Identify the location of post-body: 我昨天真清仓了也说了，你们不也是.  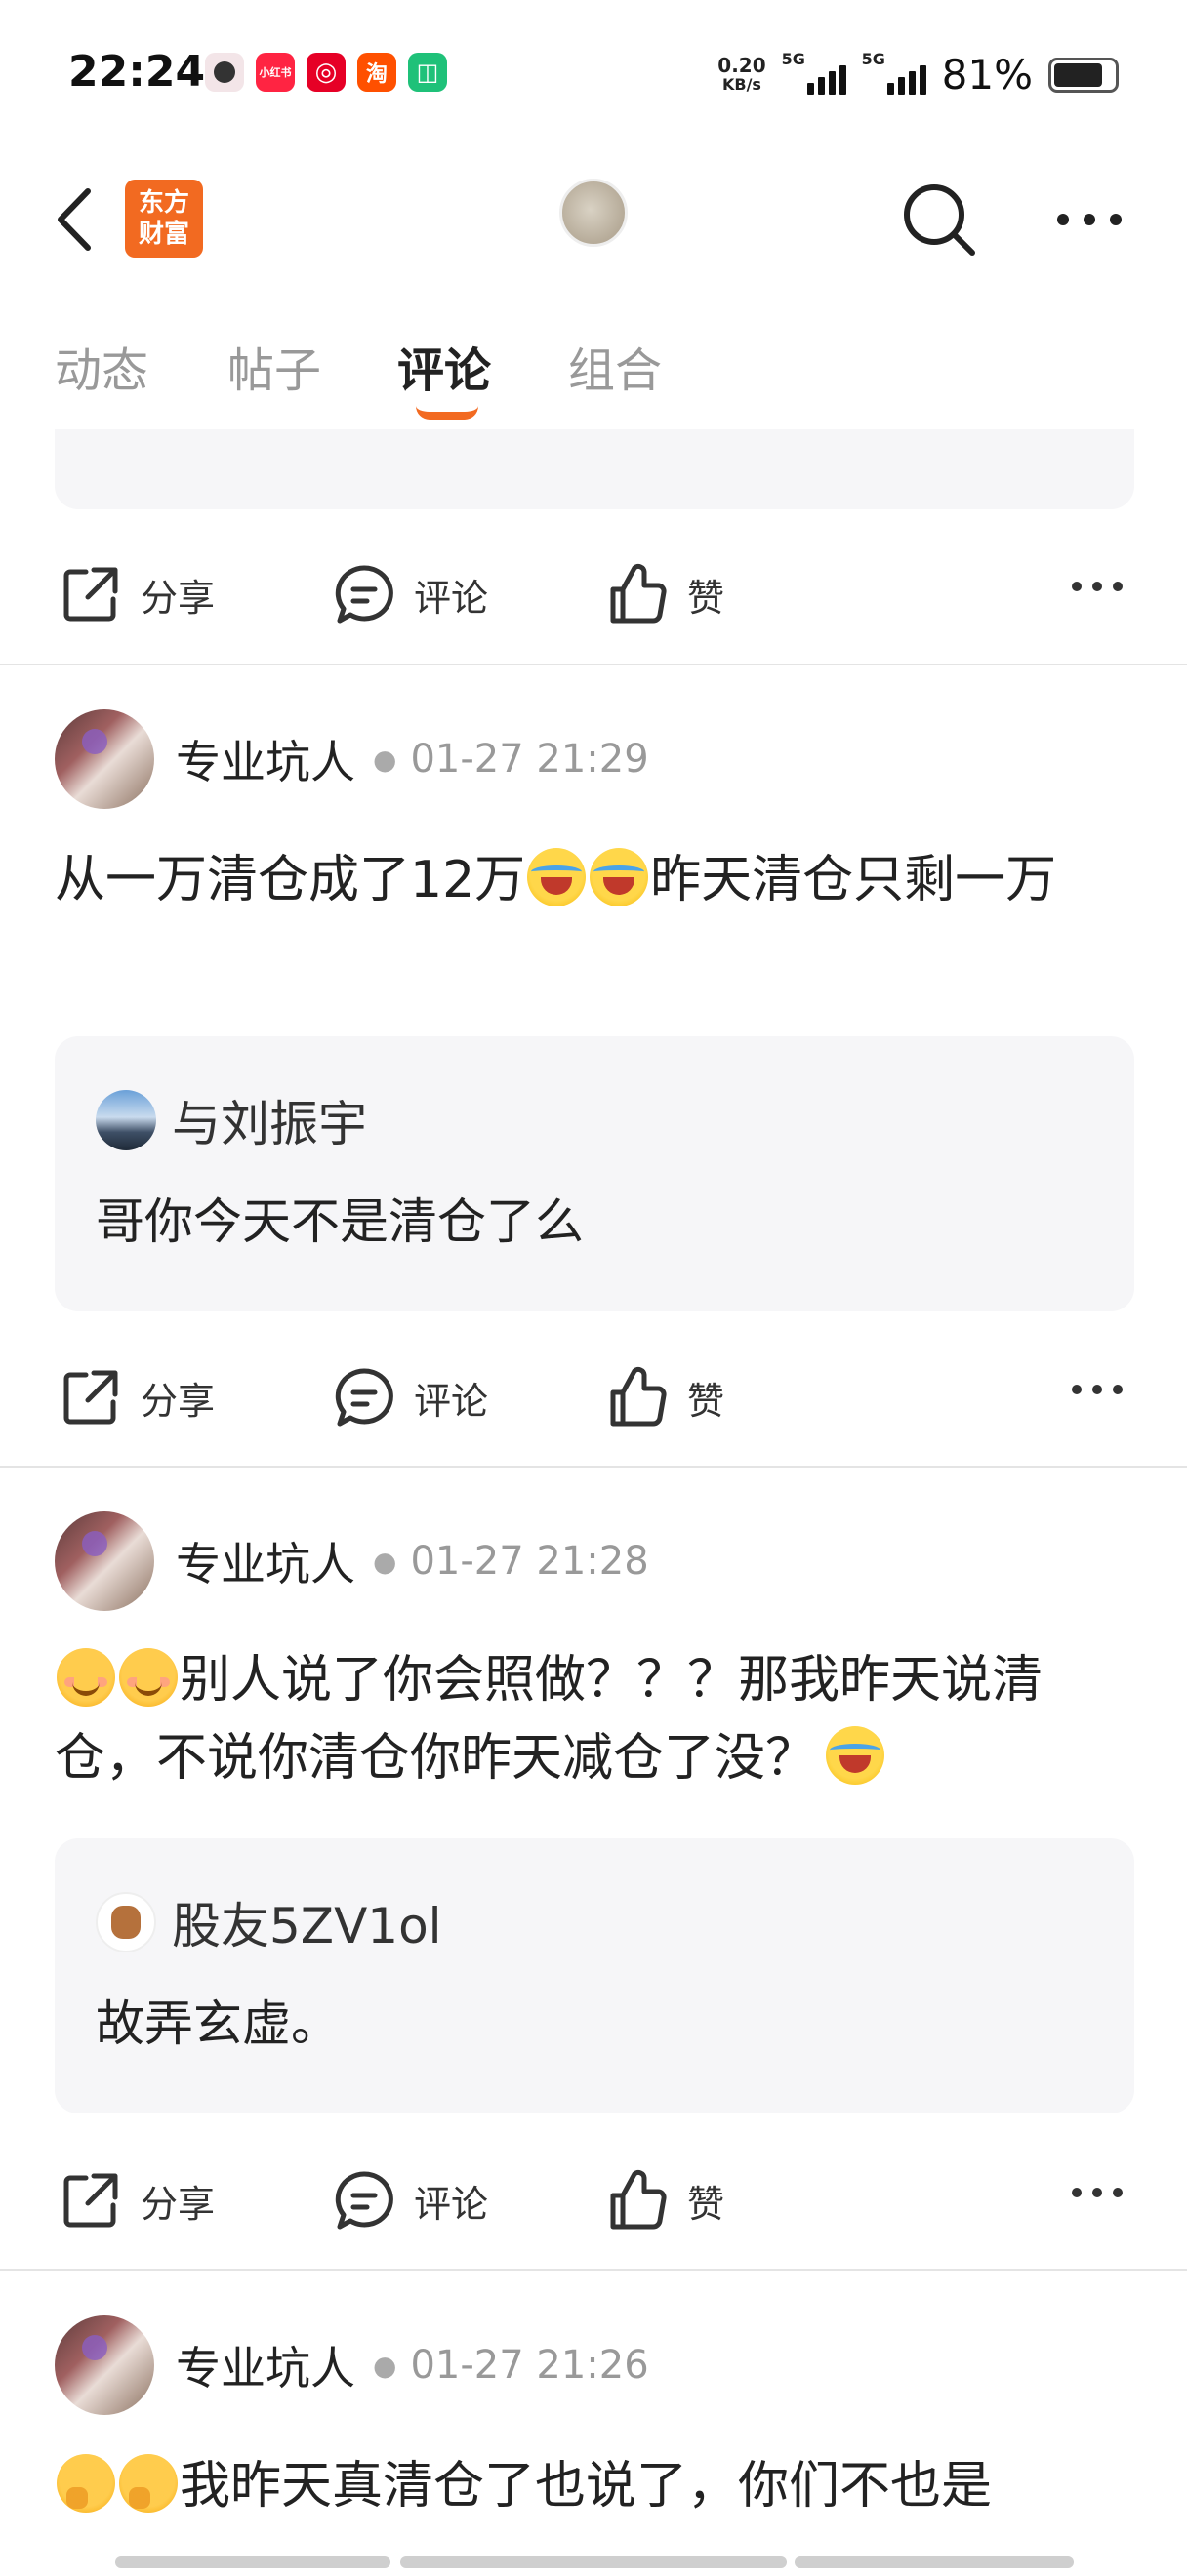
(596, 2486).